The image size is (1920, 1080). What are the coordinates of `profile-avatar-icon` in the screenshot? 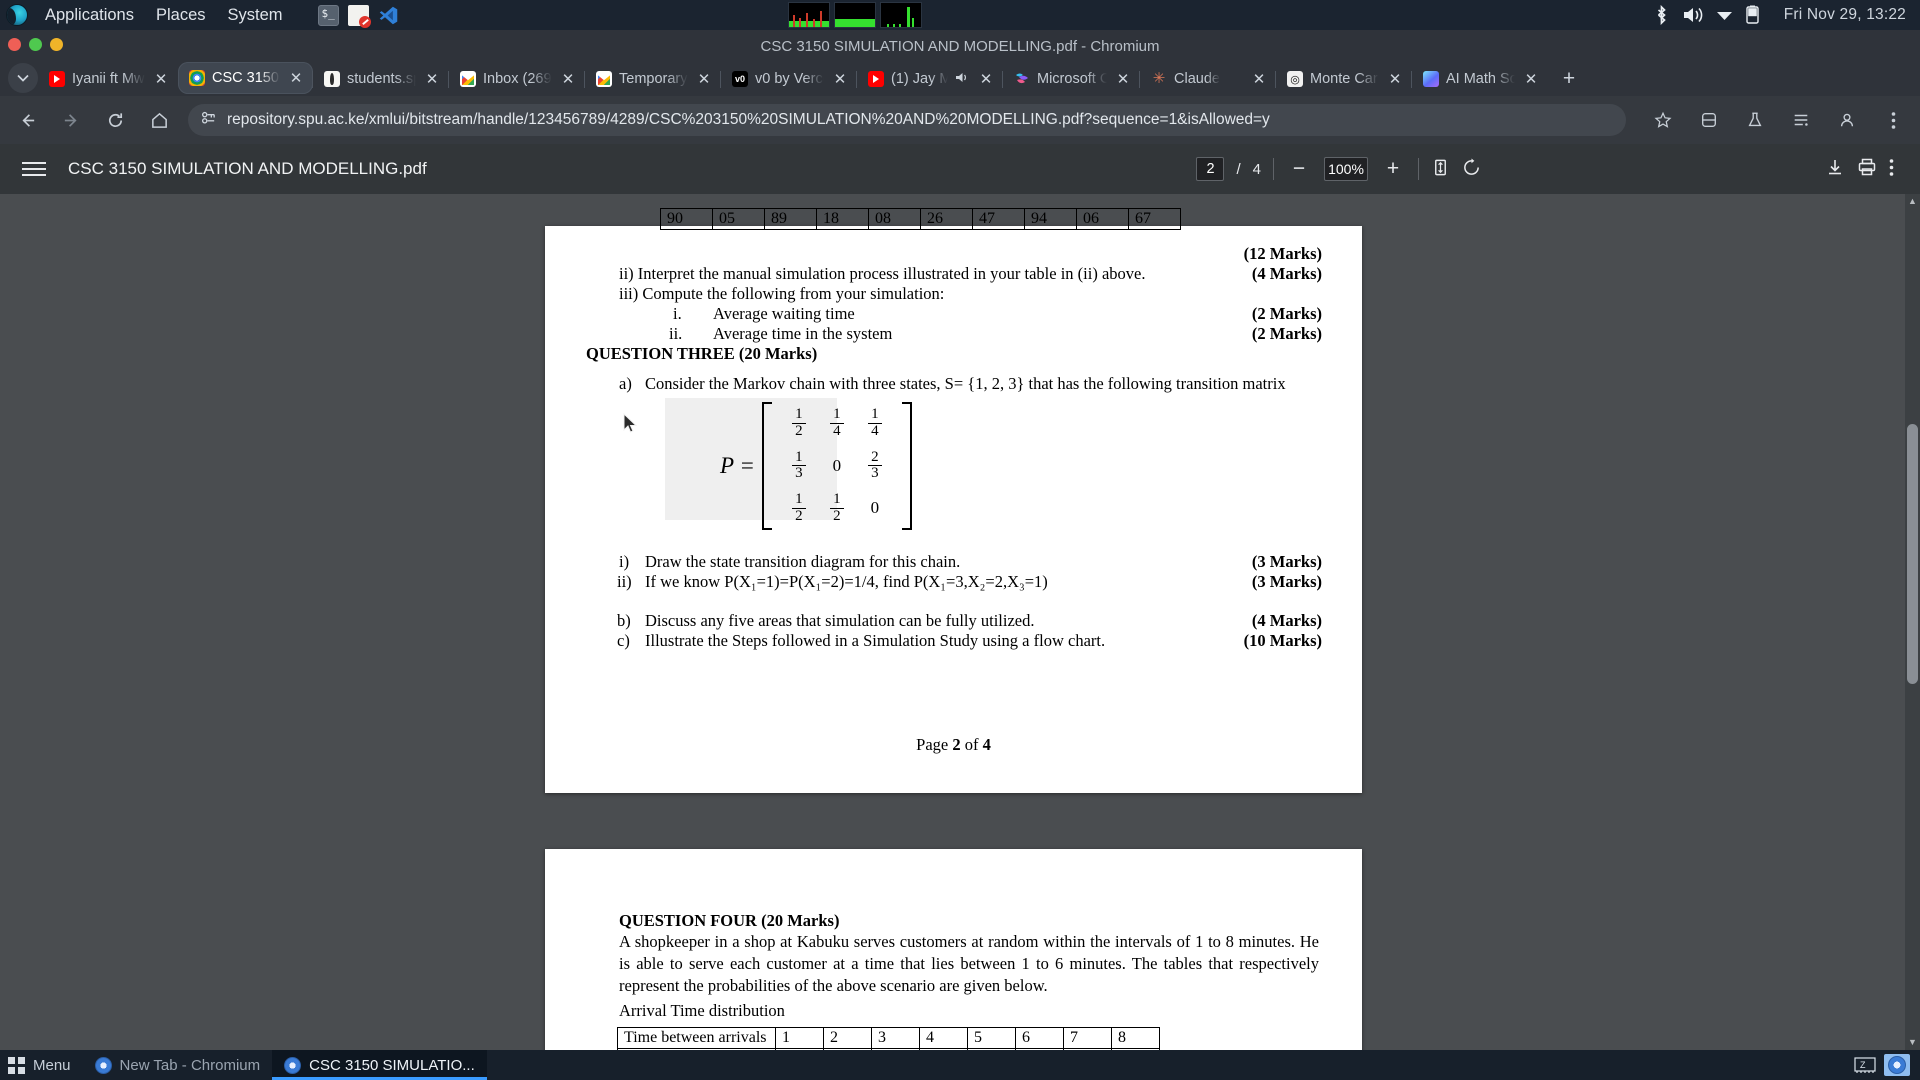 It's located at (1847, 120).